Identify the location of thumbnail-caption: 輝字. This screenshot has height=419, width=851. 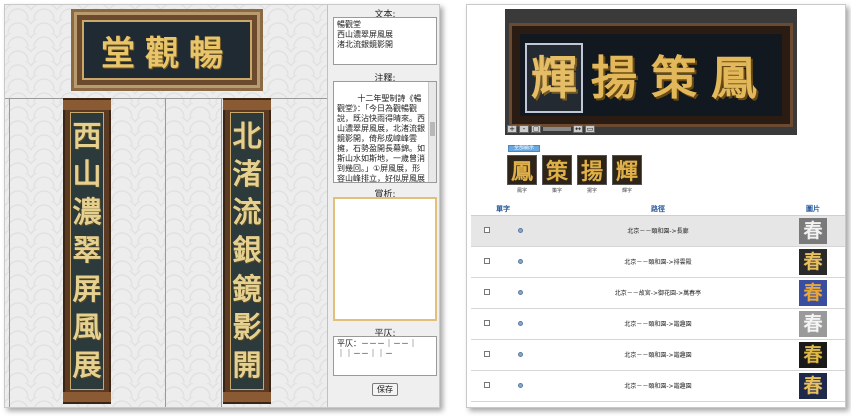
(626, 191).